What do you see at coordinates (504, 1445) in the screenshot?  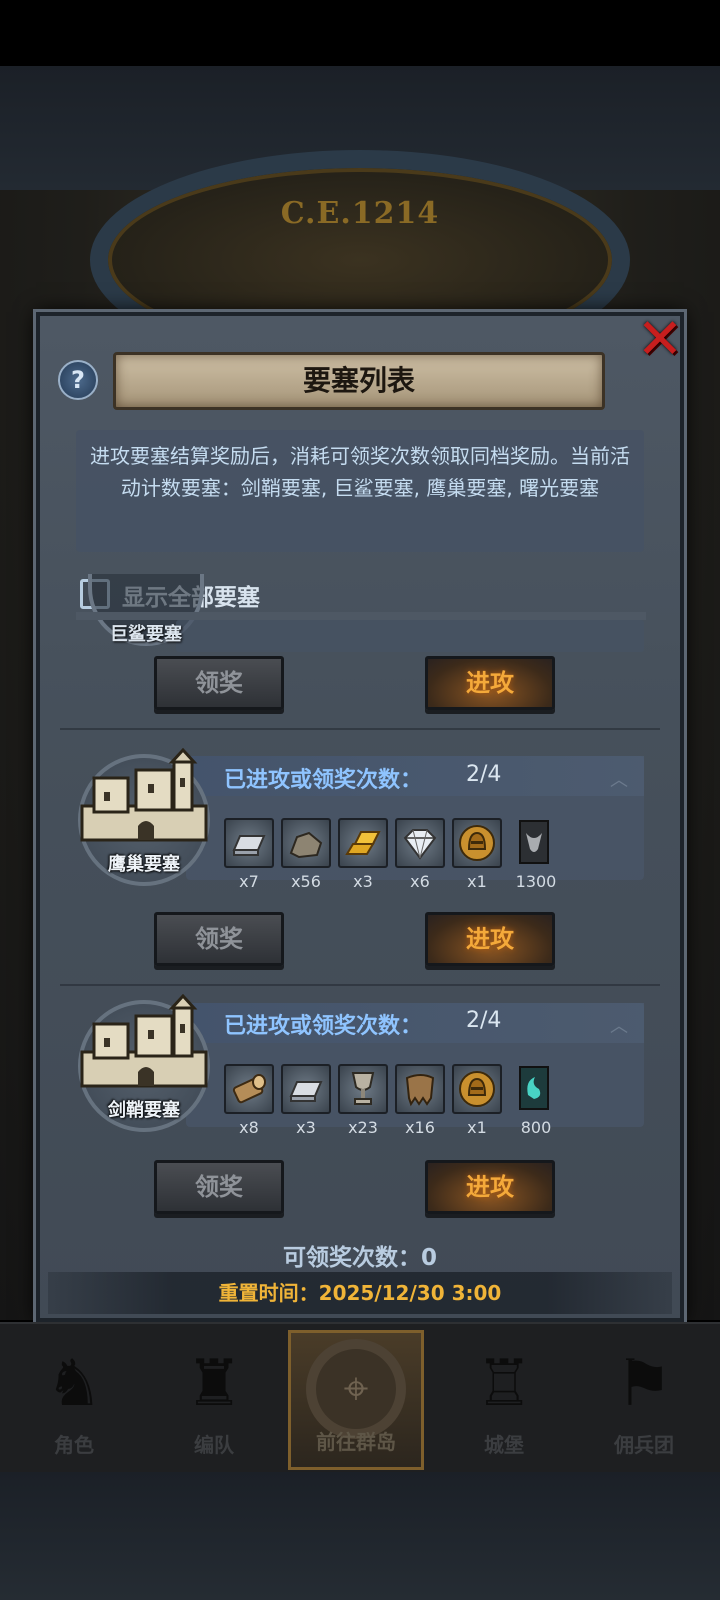 I see `nav-label: 城堡` at bounding box center [504, 1445].